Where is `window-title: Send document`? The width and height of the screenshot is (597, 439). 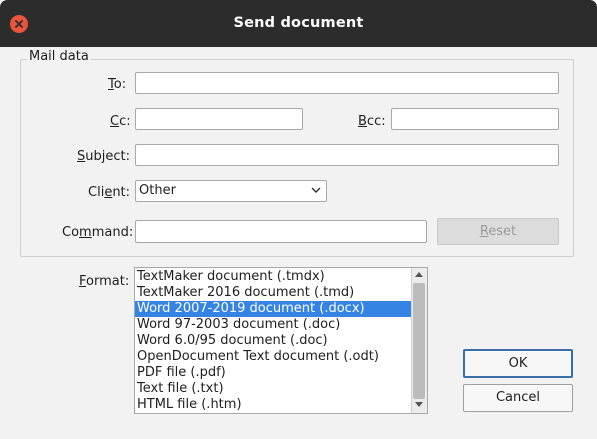 window-title: Send document is located at coordinates (298, 23).